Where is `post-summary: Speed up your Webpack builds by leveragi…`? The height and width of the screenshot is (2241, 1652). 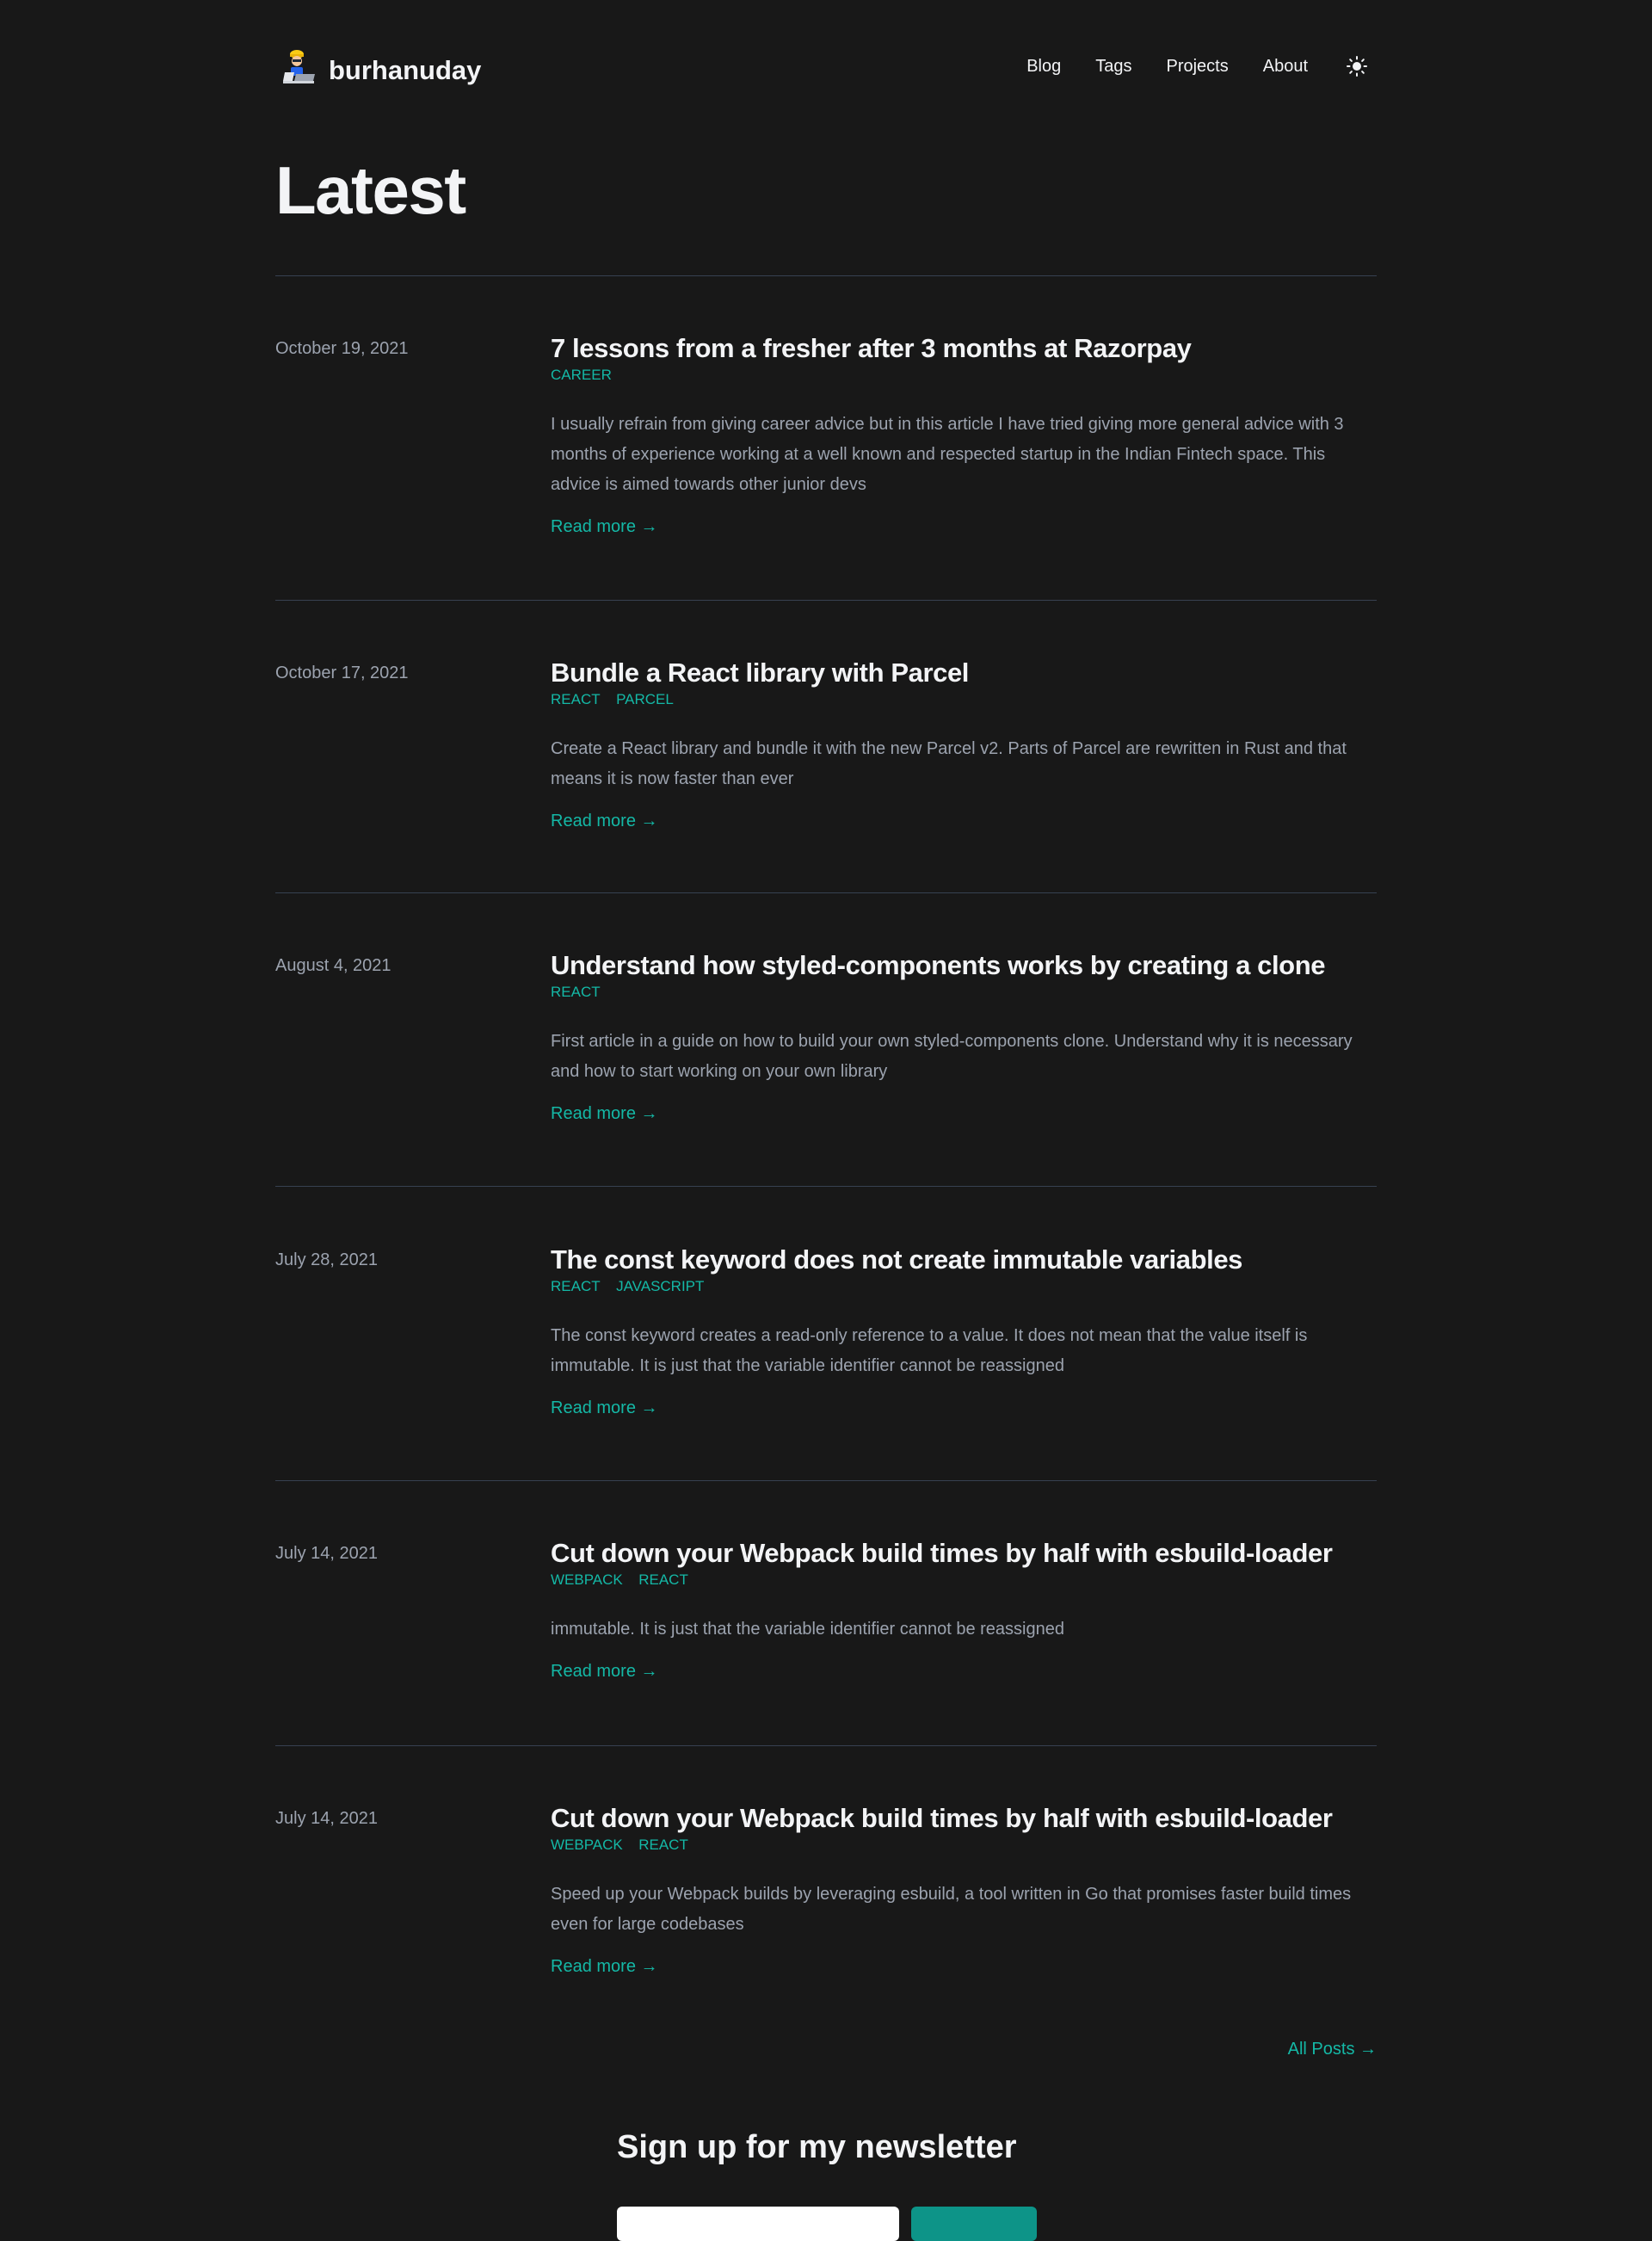 post-summary: Speed up your Webpack builds by leveragi… is located at coordinates (951, 1909).